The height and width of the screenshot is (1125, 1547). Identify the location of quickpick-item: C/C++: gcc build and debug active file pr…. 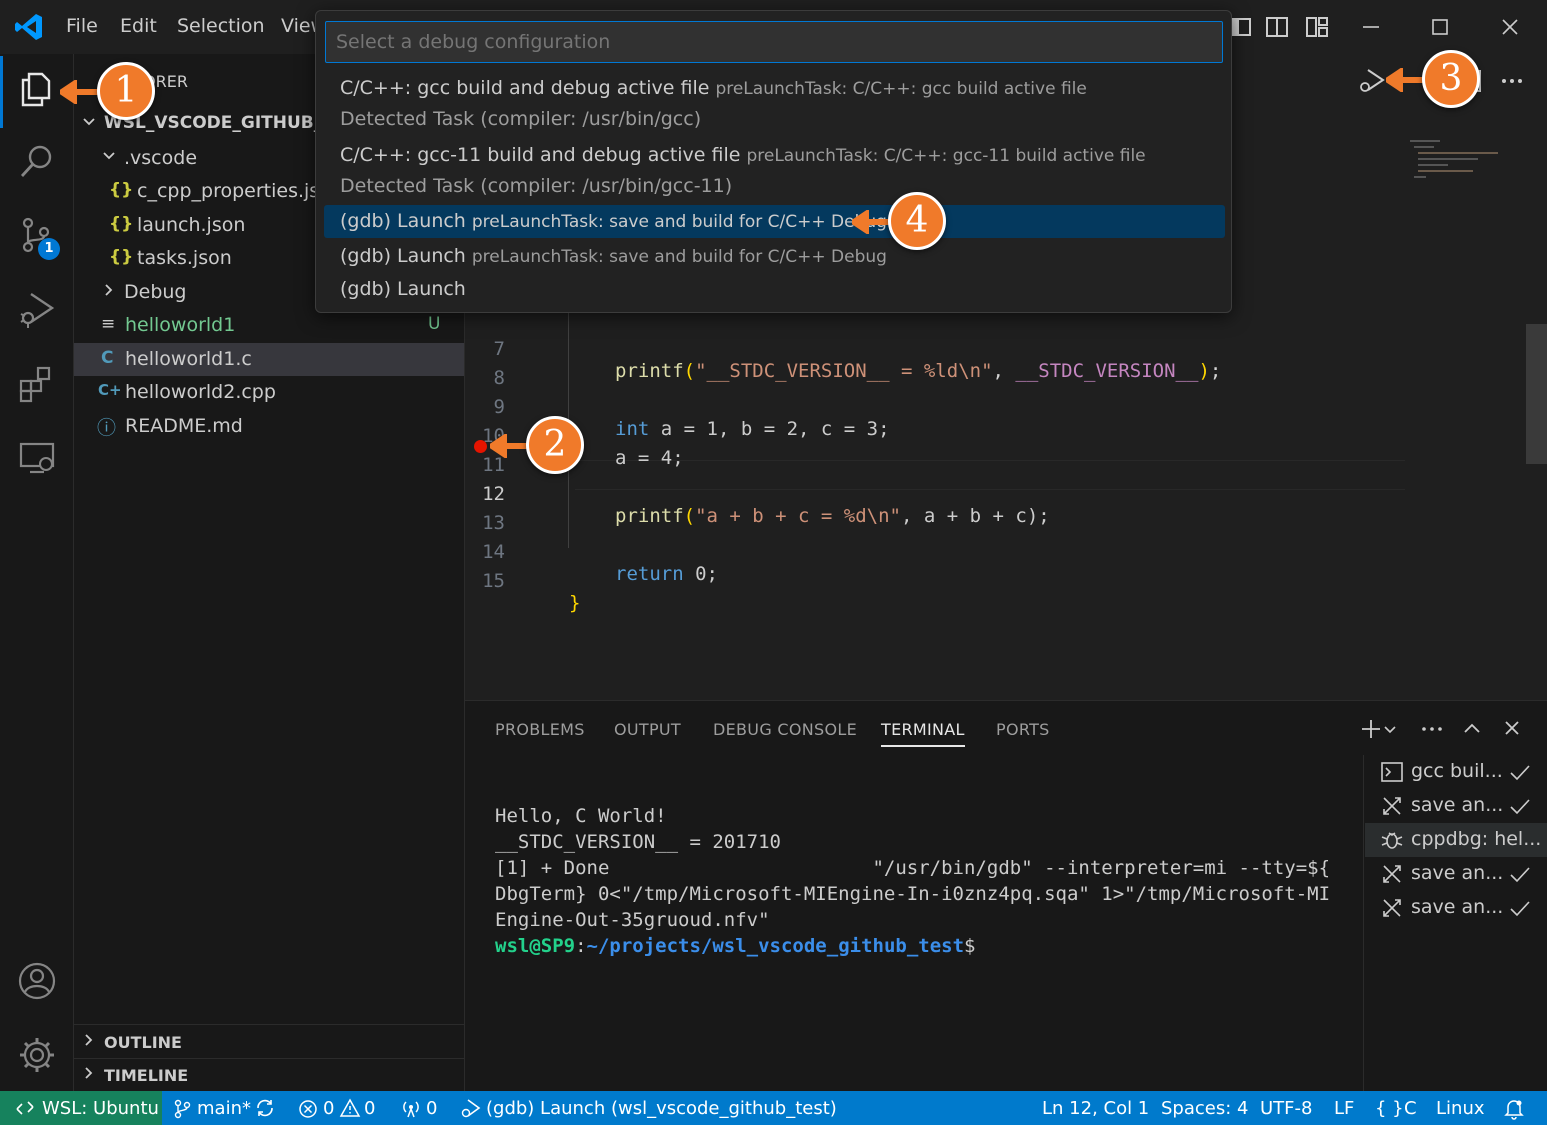
(774, 88).